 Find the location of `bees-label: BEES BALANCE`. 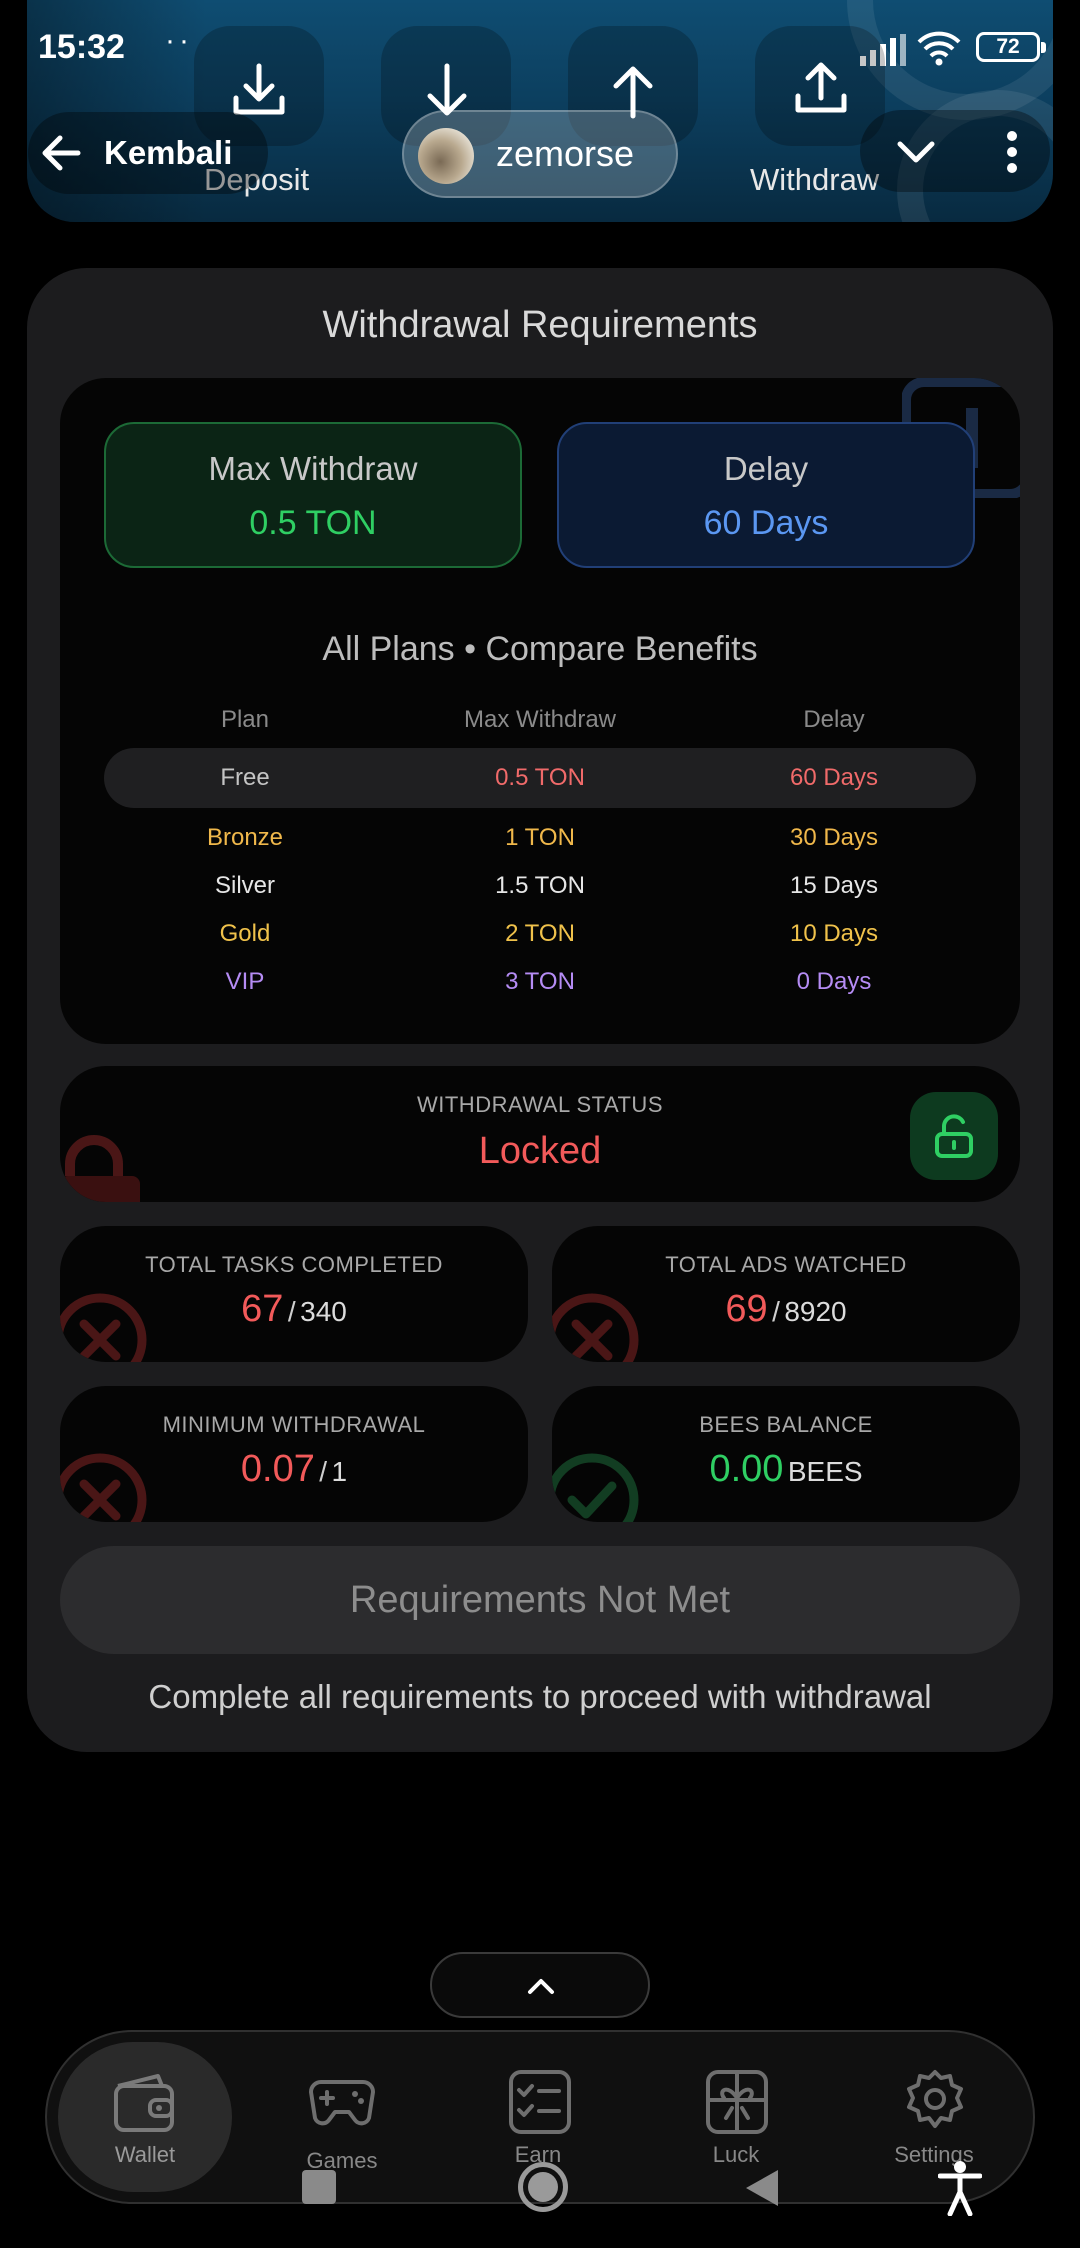

bees-label: BEES BALANCE is located at coordinates (786, 1424).